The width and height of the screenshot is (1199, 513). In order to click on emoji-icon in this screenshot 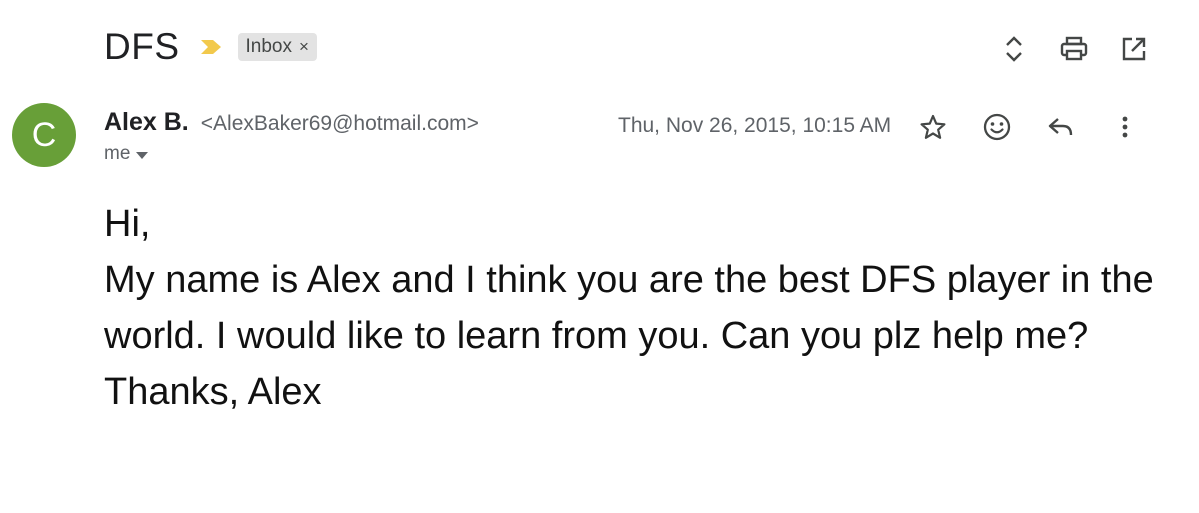, I will do `click(997, 127)`.